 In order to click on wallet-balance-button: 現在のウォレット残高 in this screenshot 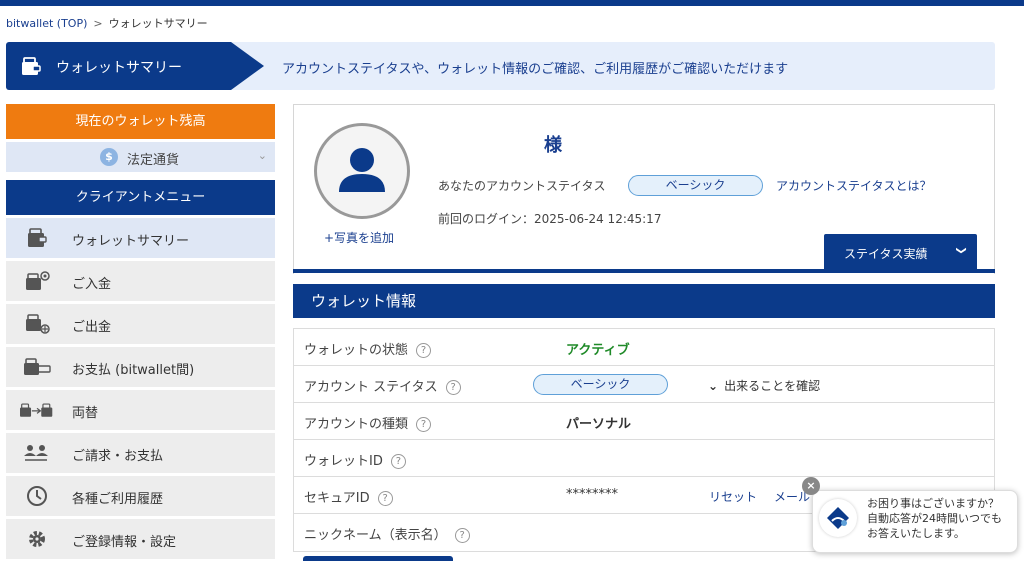, I will do `click(140, 121)`.